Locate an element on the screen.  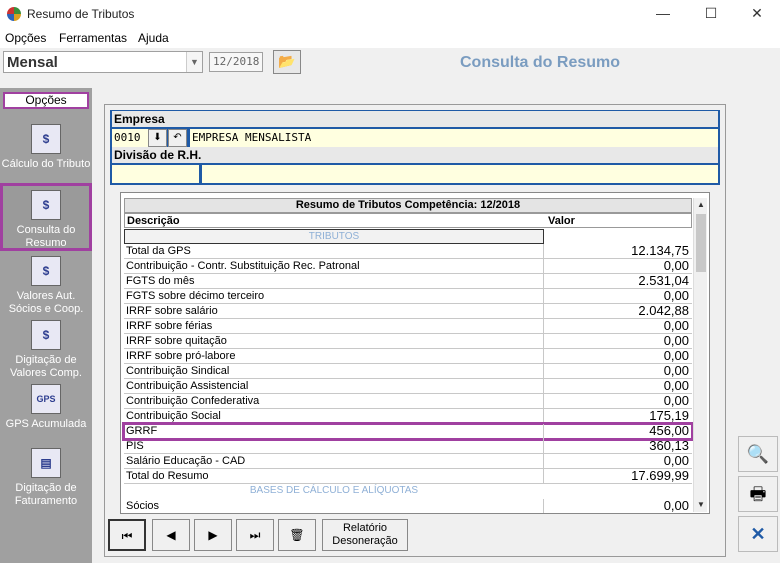
mode-select-value: Mensal is located at coordinates (32, 62).